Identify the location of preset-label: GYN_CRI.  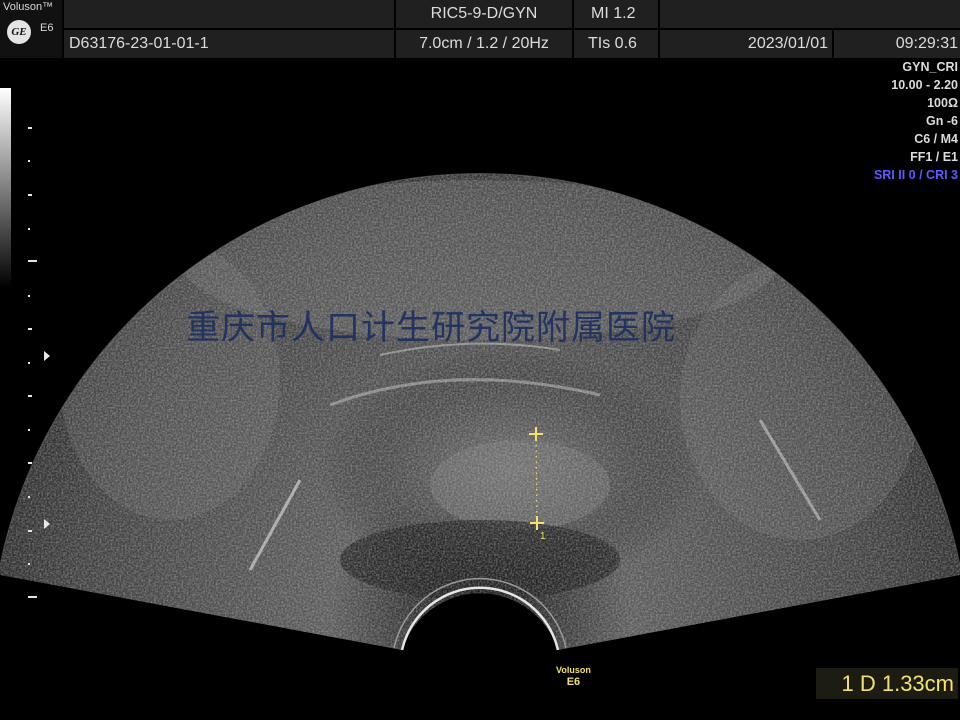
(930, 67).